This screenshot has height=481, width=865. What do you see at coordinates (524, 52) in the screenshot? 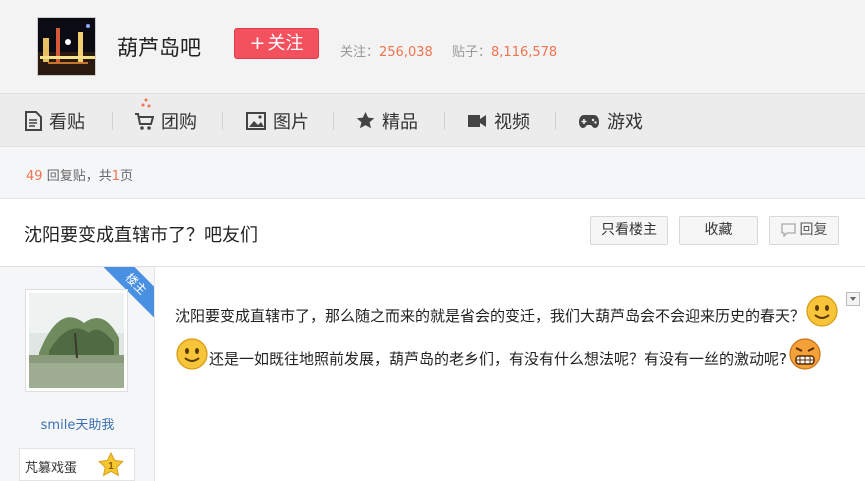
I see `post-count-value: 8,116,578` at bounding box center [524, 52].